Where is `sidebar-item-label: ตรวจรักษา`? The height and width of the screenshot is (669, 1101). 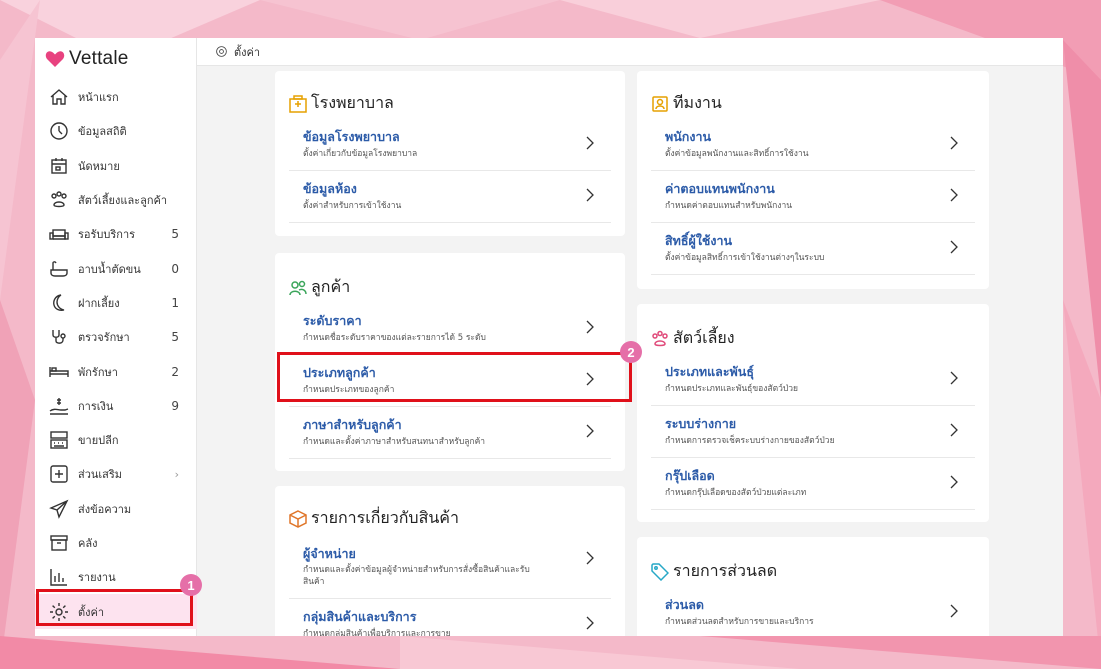 sidebar-item-label: ตรวจรักษา is located at coordinates (104, 338).